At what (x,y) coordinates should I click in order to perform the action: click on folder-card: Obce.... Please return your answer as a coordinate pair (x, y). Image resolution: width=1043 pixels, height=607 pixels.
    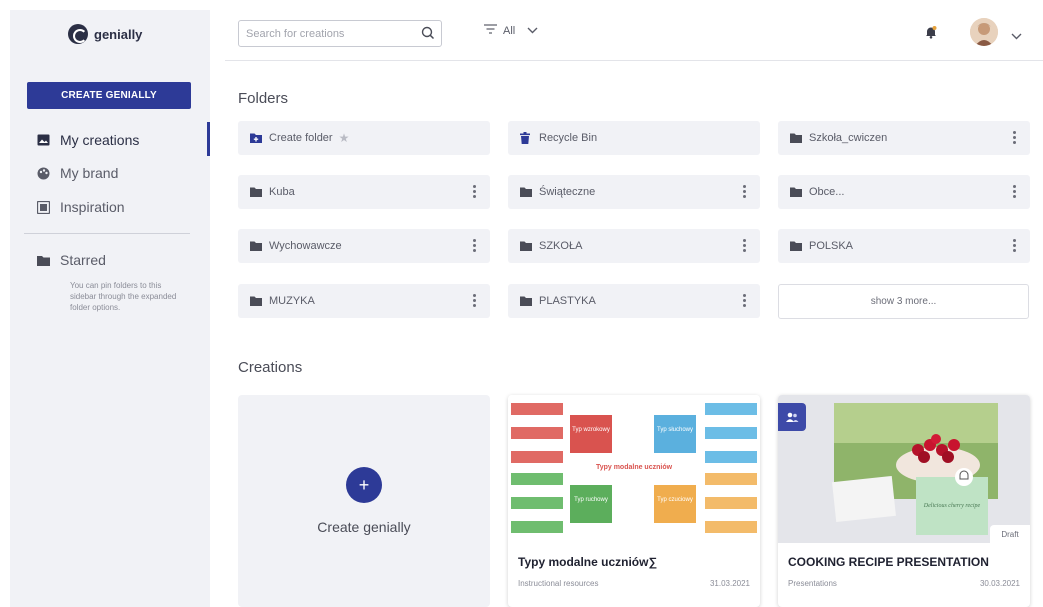
    Looking at the image, I should click on (904, 192).